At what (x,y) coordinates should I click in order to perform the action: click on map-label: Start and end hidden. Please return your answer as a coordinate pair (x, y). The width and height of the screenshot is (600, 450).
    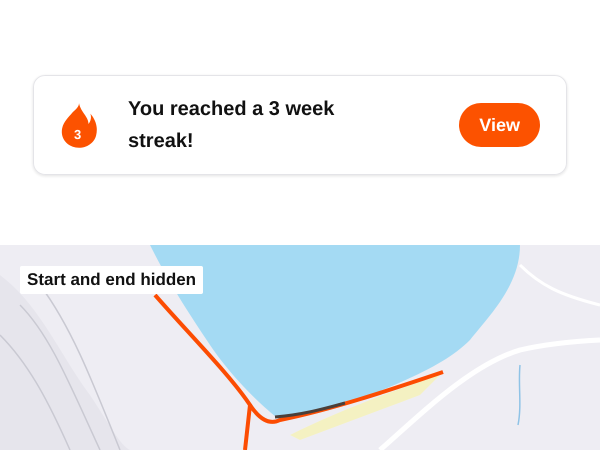
    Looking at the image, I should click on (112, 280).